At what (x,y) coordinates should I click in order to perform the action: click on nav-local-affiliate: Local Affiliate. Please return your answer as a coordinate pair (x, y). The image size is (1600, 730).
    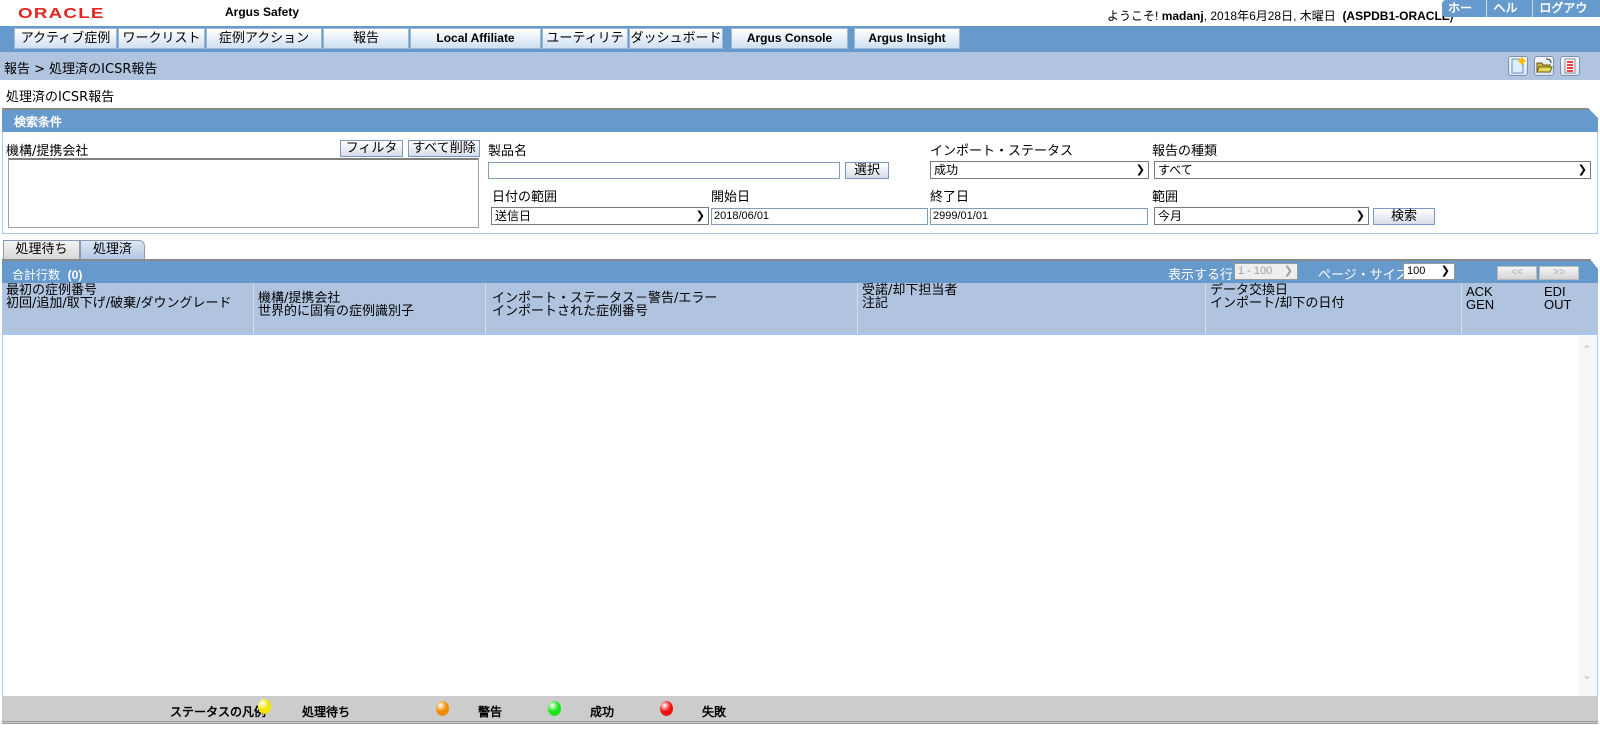
    Looking at the image, I should click on (475, 38).